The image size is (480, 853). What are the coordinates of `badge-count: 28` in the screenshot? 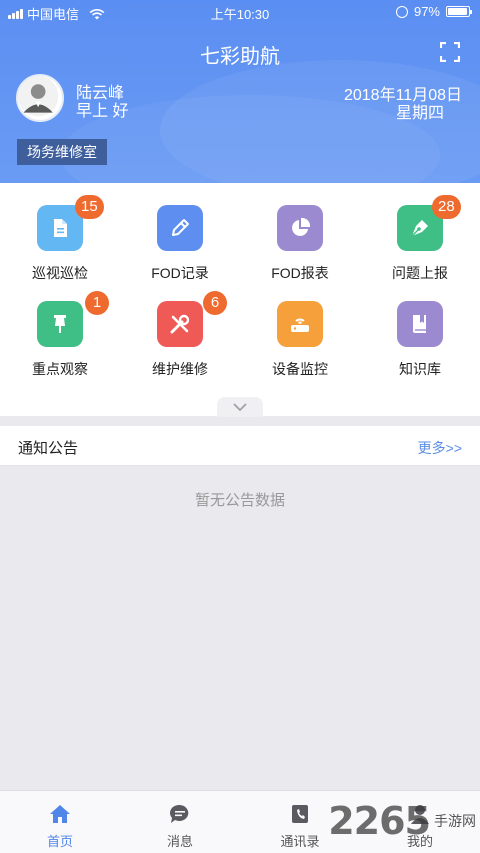 It's located at (446, 207).